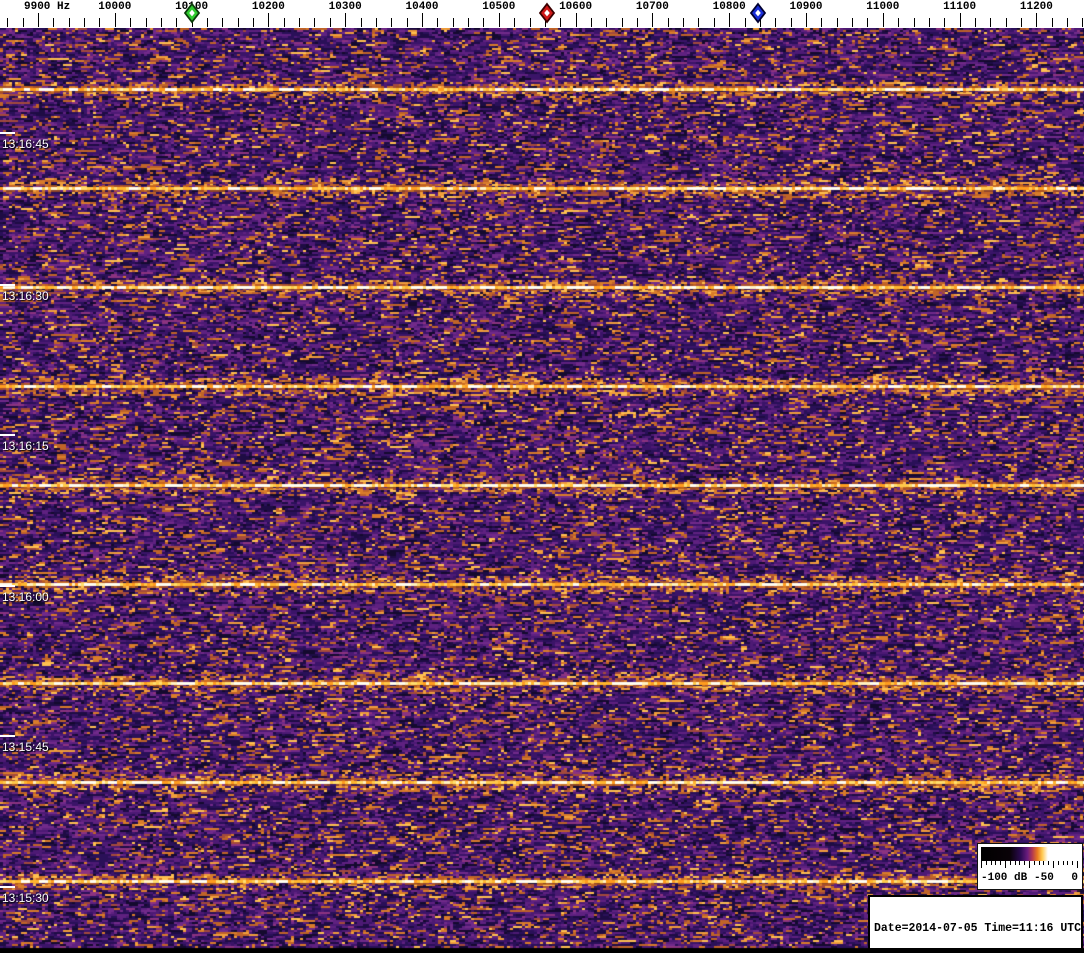 Image resolution: width=1084 pixels, height=953 pixels. What do you see at coordinates (499, 7) in the screenshot?
I see `freq-label: 10500` at bounding box center [499, 7].